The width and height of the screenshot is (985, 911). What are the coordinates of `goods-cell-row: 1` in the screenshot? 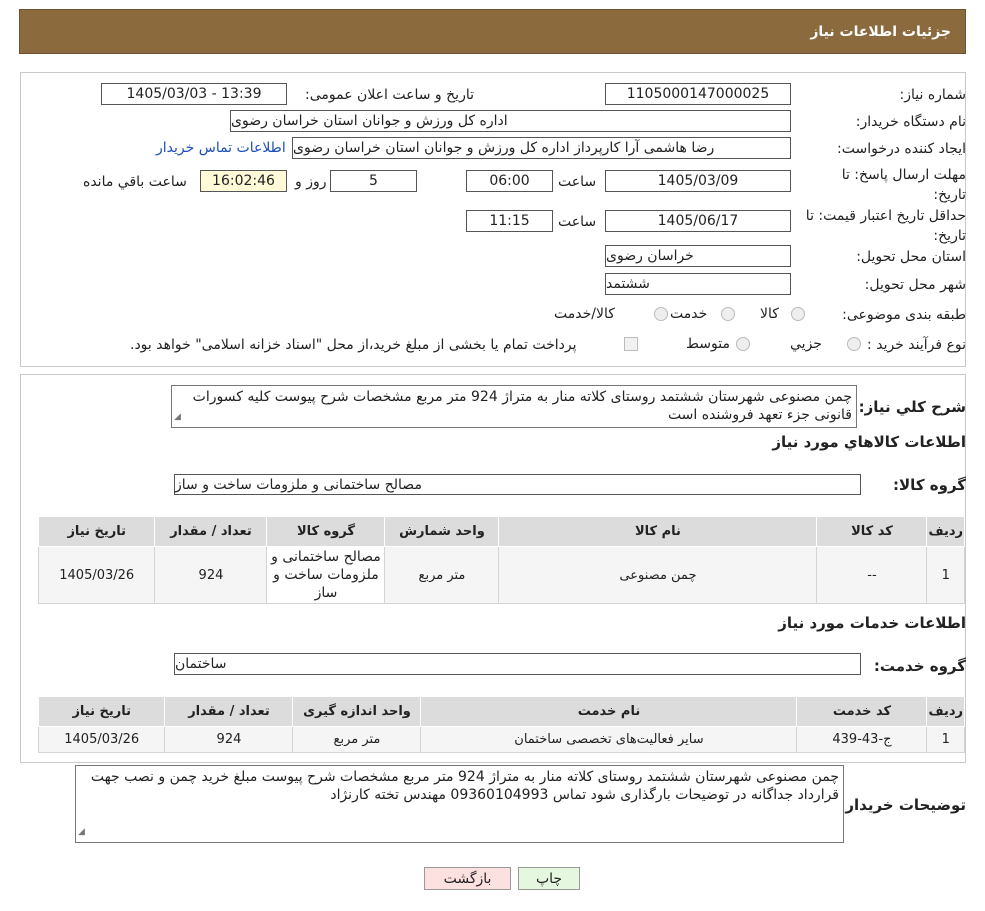 It's located at (945, 575).